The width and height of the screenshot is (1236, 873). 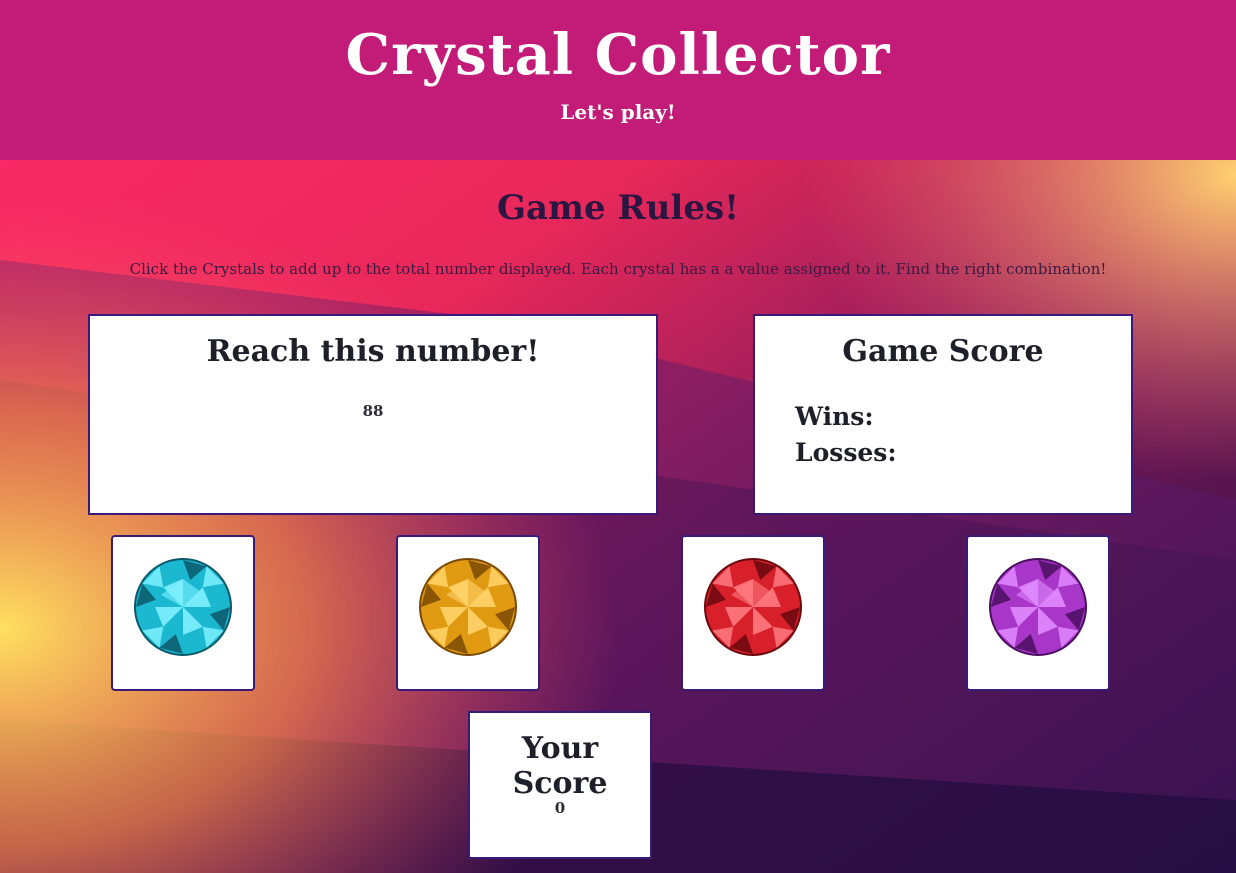 What do you see at coordinates (943, 351) in the screenshot?
I see `game-score-title: Game Score` at bounding box center [943, 351].